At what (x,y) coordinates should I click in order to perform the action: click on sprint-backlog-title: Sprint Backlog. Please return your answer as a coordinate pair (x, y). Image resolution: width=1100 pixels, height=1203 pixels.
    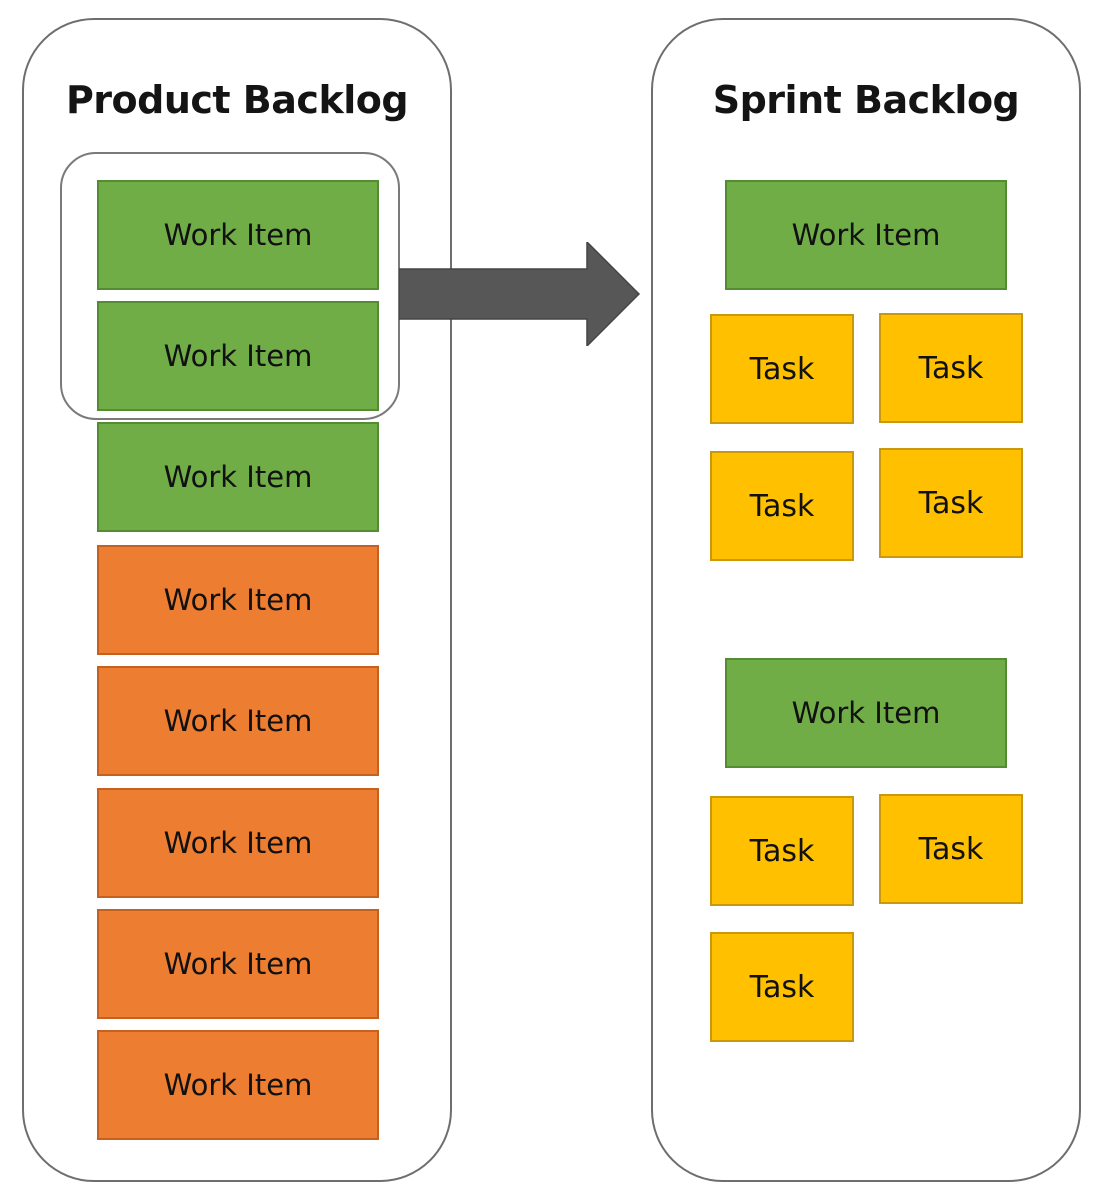
    Looking at the image, I should click on (866, 100).